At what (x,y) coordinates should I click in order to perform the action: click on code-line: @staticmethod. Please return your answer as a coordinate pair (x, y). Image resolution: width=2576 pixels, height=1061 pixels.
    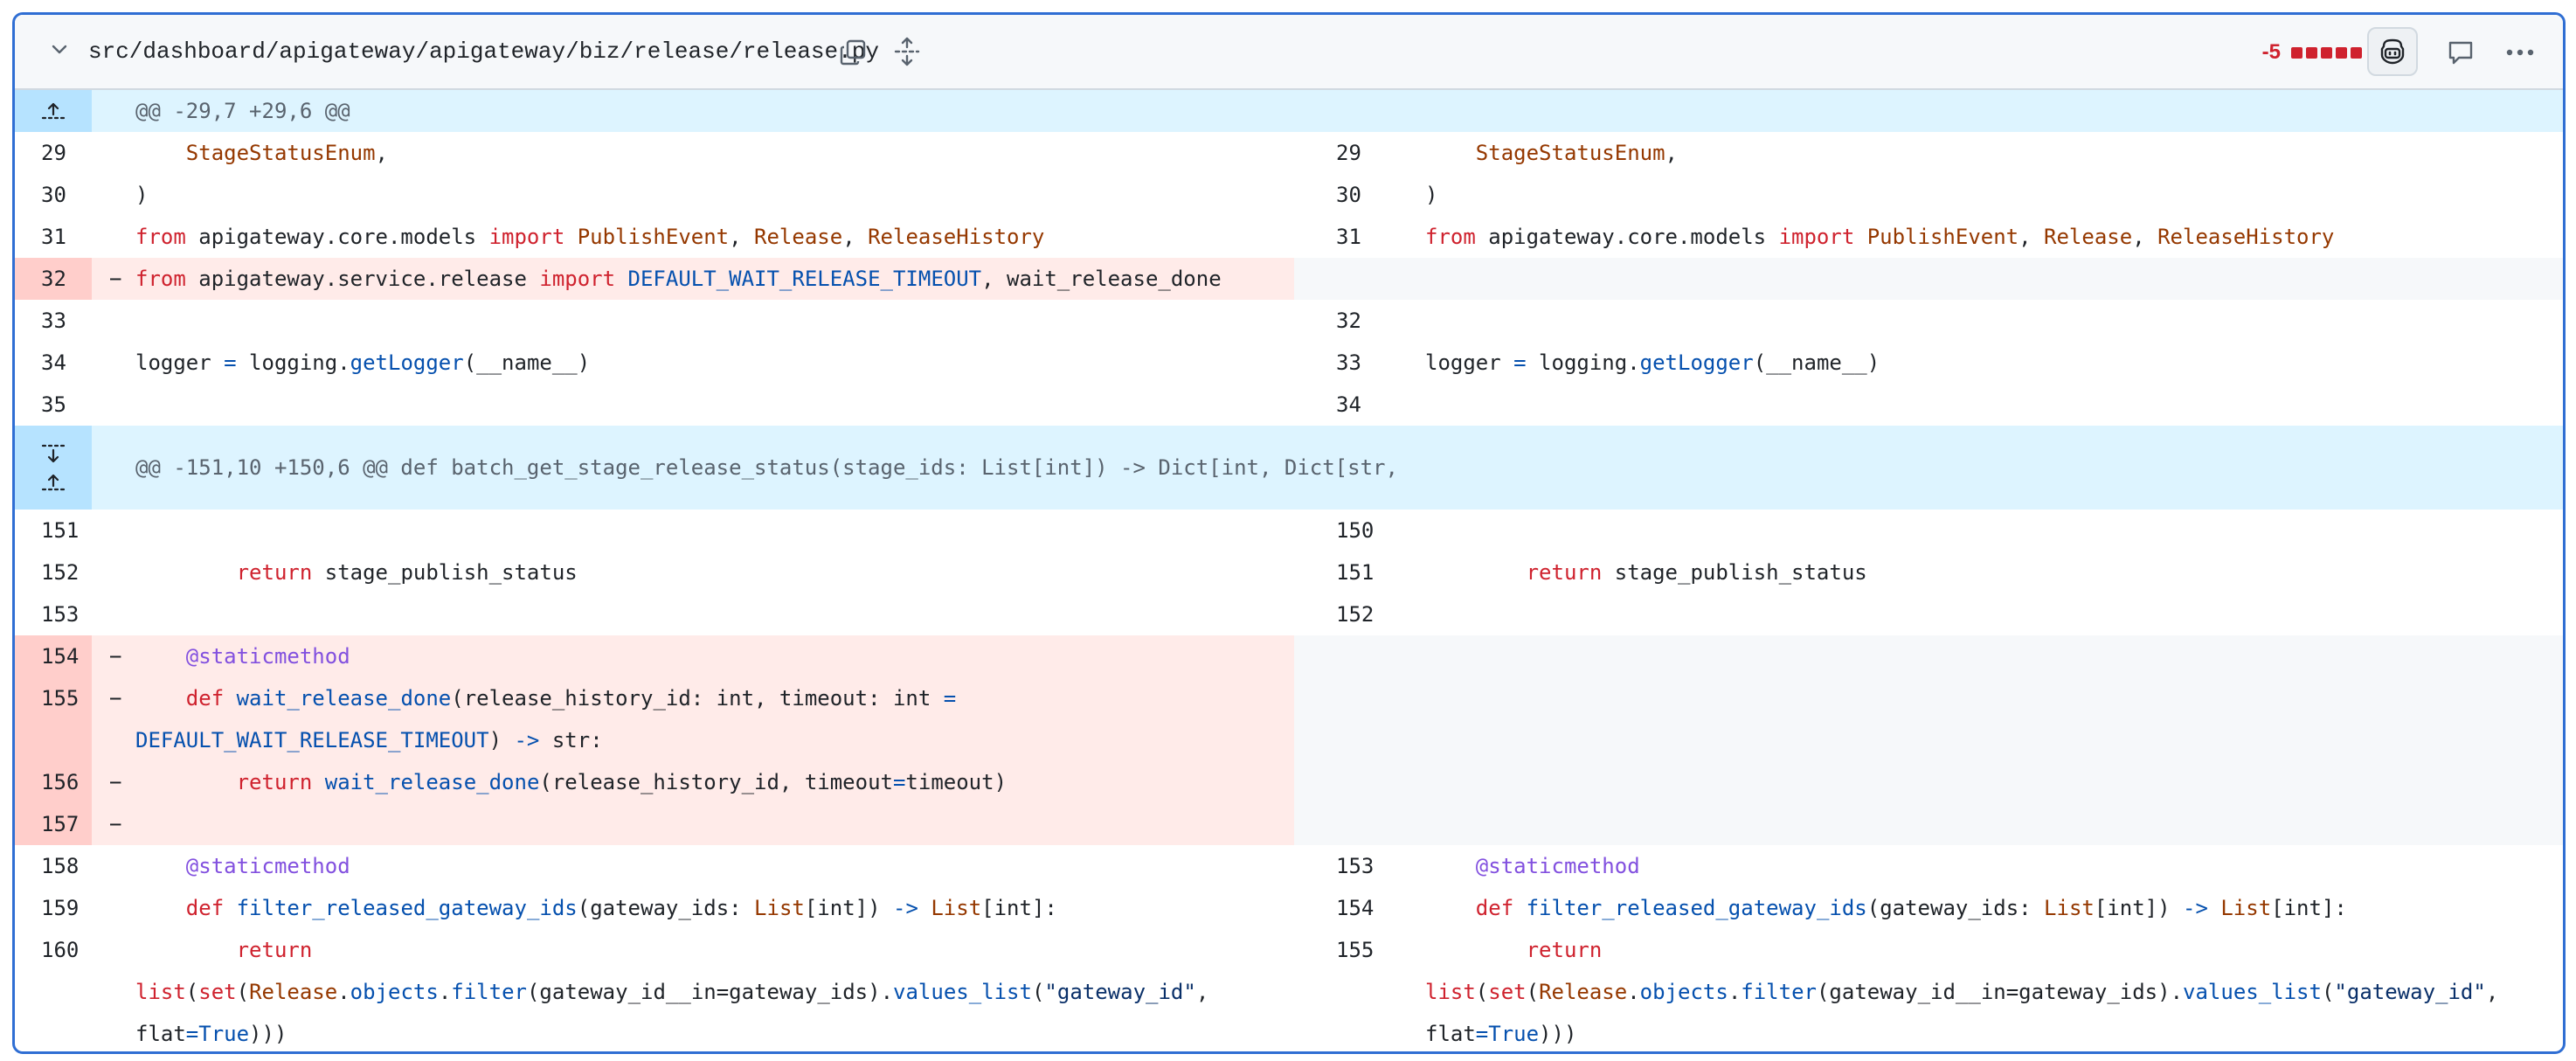
    Looking at the image, I should click on (1557, 866).